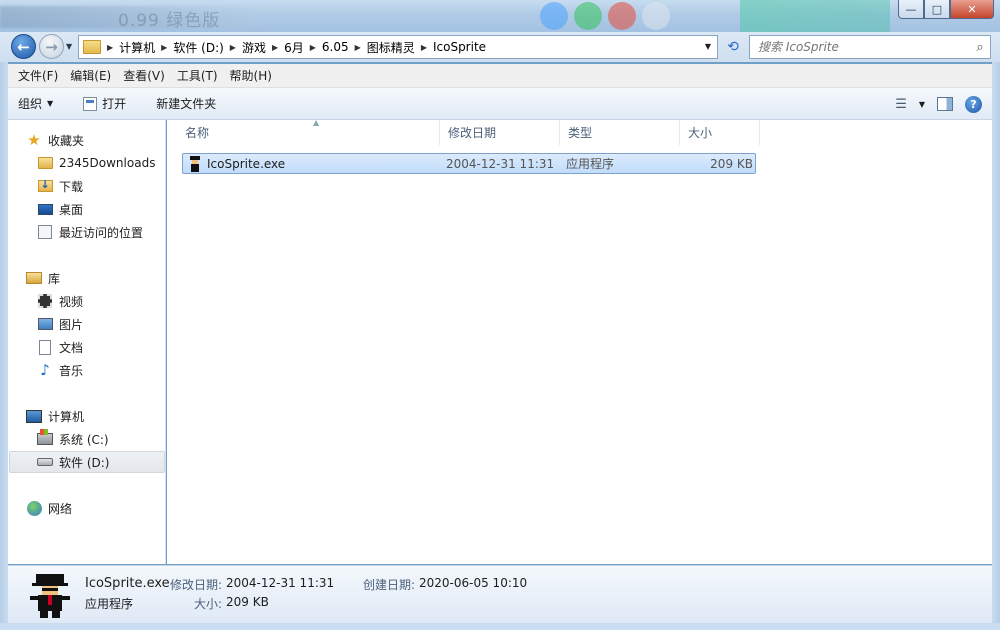 Image resolution: width=1000 pixels, height=630 pixels. I want to click on title-bar: 0.99 绿色版 — □ ✕, so click(500, 16).